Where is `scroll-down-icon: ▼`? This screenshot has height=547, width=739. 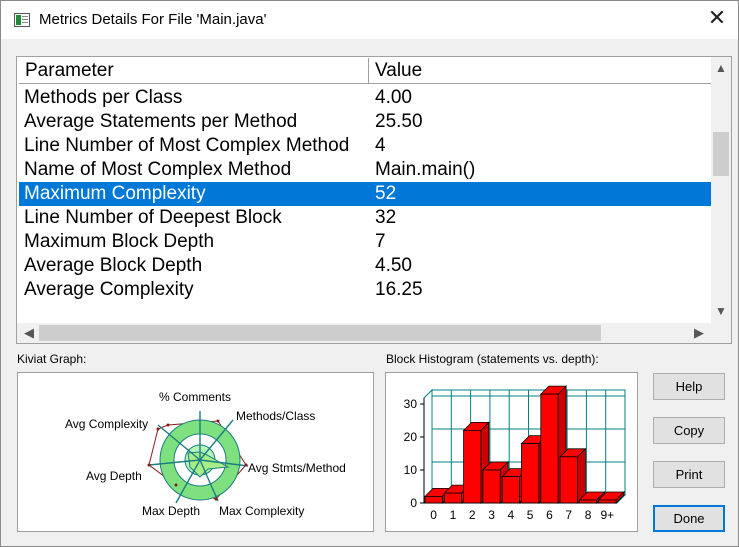
scroll-down-icon: ▼ is located at coordinates (721, 311).